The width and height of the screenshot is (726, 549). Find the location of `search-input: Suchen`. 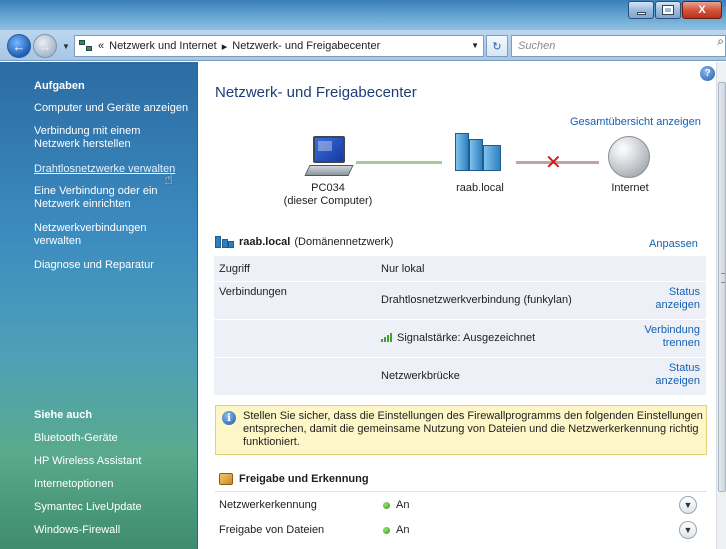

search-input: Suchen is located at coordinates (618, 46).